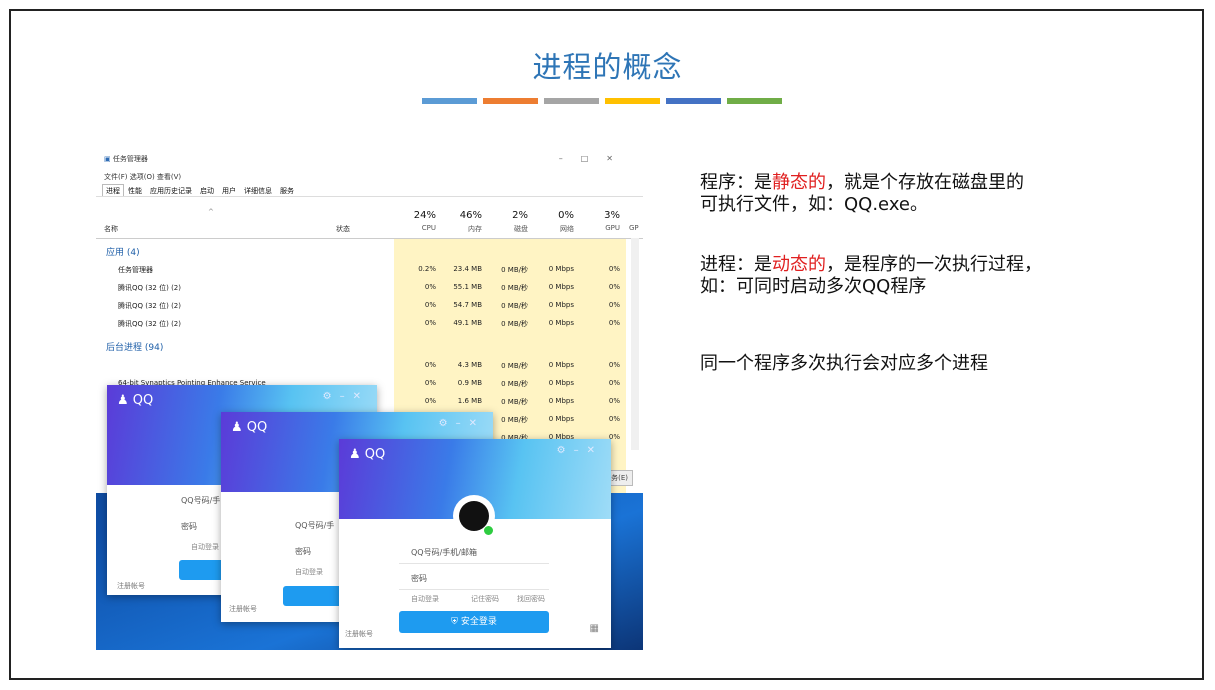  What do you see at coordinates (243, 609) in the screenshot?
I see `qq-register-2: 注册帐号` at bounding box center [243, 609].